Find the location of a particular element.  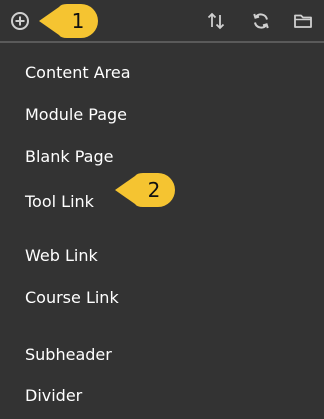

course-menu-toolbar is located at coordinates (162, 21).